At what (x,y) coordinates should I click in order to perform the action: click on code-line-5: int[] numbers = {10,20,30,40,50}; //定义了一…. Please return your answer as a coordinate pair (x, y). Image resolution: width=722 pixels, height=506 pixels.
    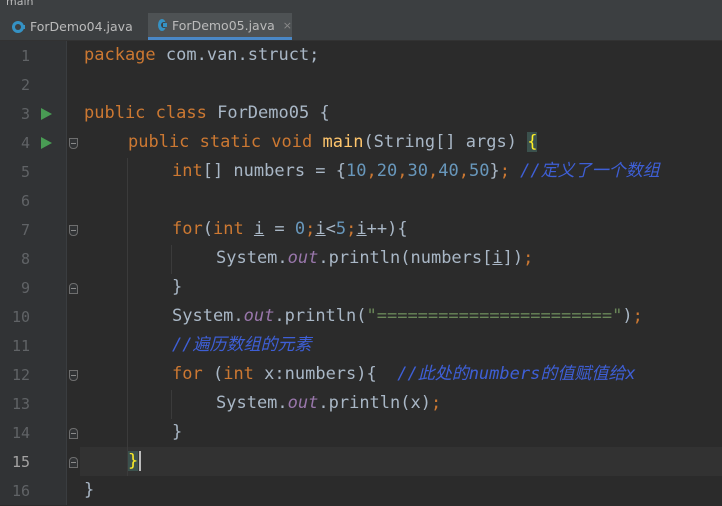
    Looking at the image, I should click on (416, 171).